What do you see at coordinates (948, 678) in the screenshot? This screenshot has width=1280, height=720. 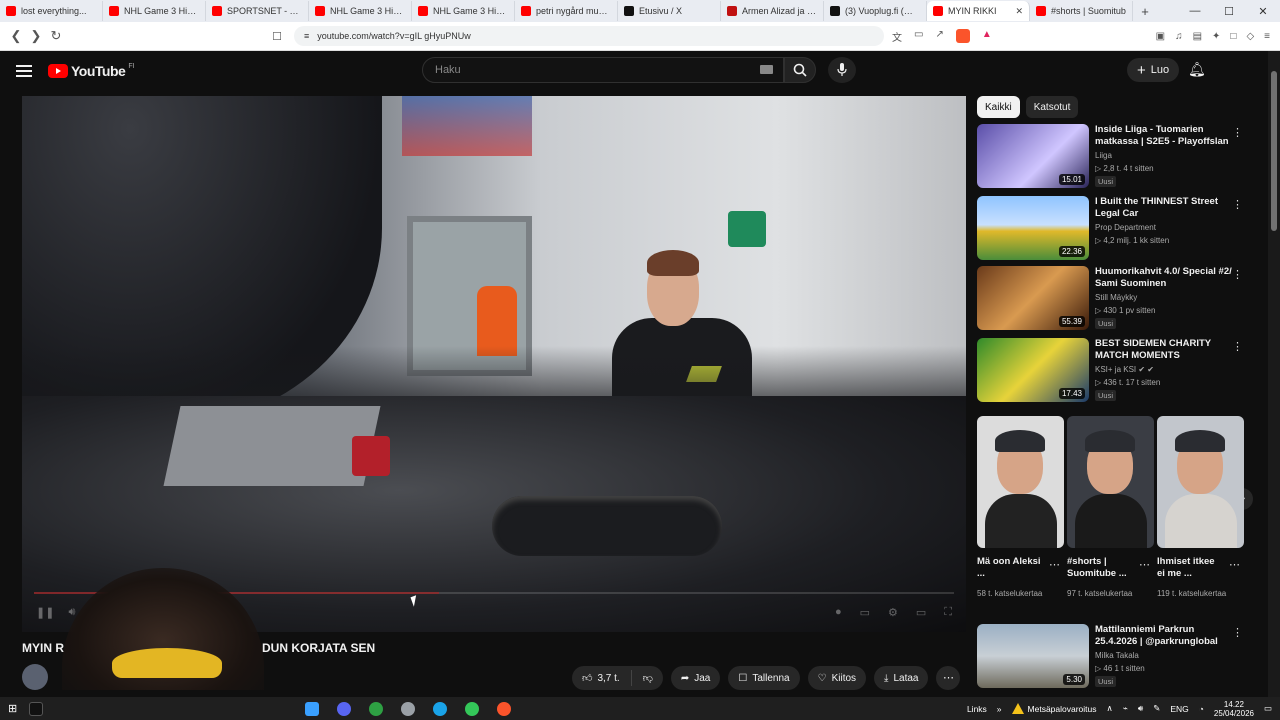 I see `more-actions-icon: ⋯` at bounding box center [948, 678].